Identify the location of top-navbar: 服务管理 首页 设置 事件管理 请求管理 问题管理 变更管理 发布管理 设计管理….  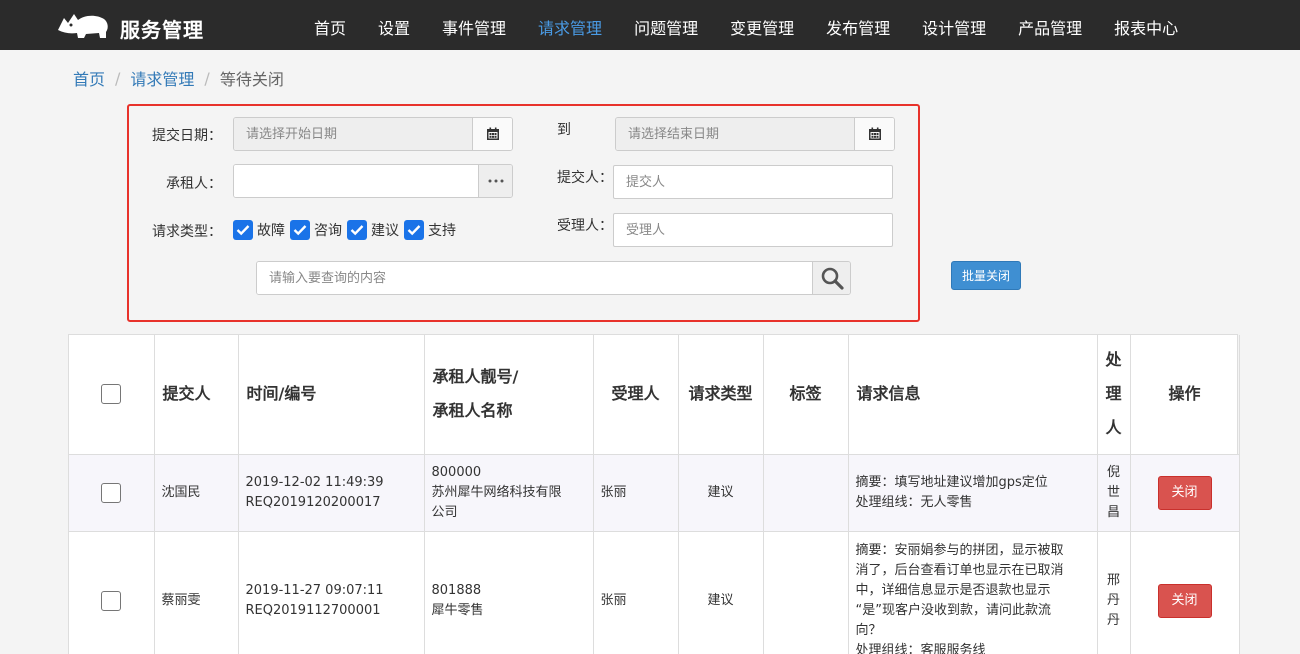
(650, 25).